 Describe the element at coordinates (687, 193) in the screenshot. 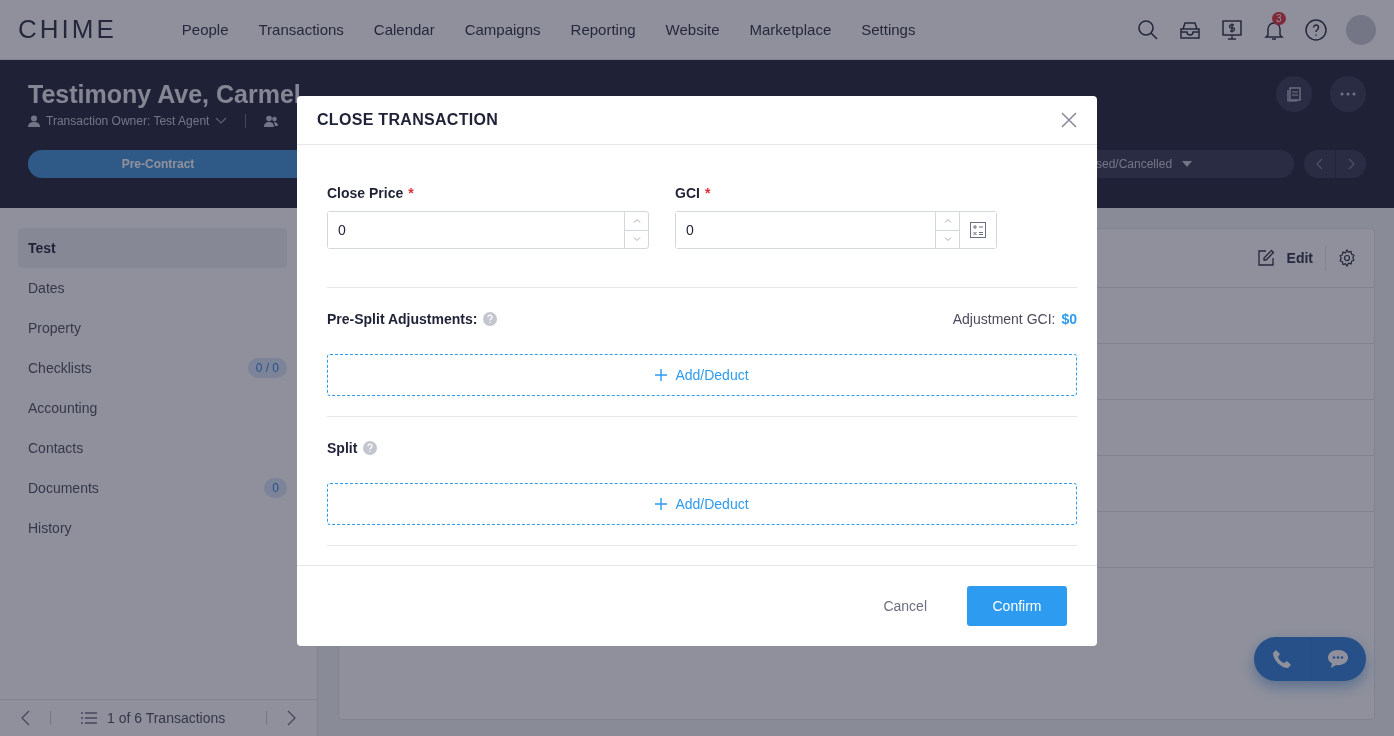

I see `field-label: GCI` at that location.